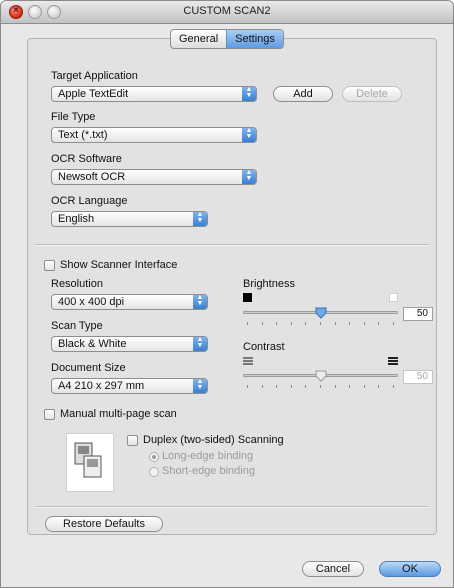 The image size is (454, 588). Describe the element at coordinates (104, 524) in the screenshot. I see `restore-defaults-button: Restore Defaults` at that location.